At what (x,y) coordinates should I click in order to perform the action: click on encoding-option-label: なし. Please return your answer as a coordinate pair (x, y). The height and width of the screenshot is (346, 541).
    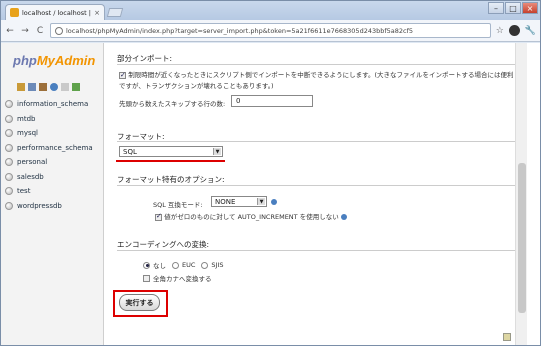
    Looking at the image, I should click on (159, 266).